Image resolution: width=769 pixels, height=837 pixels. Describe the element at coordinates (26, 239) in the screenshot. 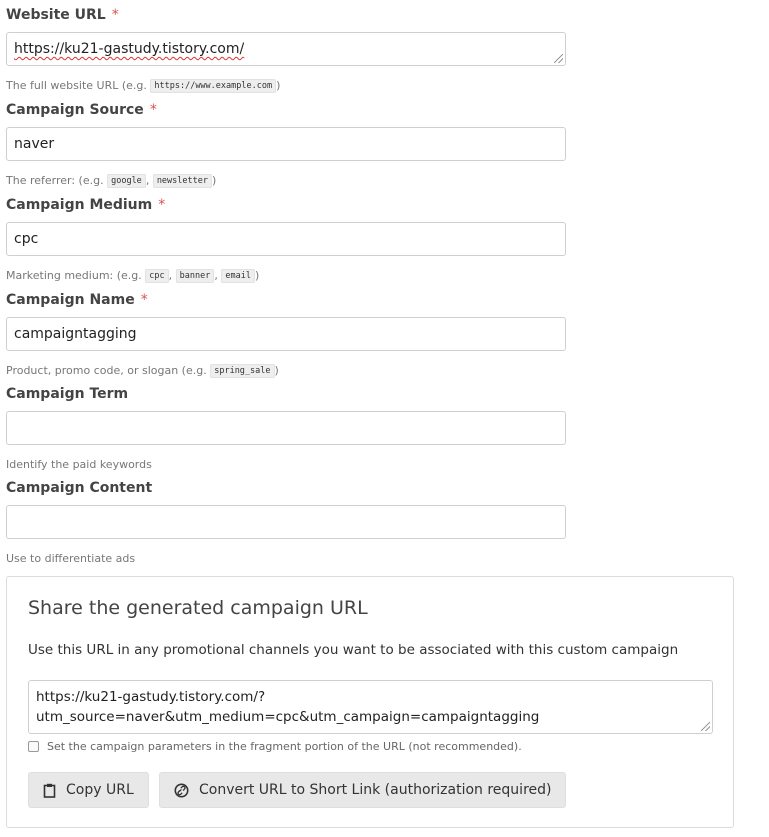

I see `campaign-medium-value: cpc` at that location.